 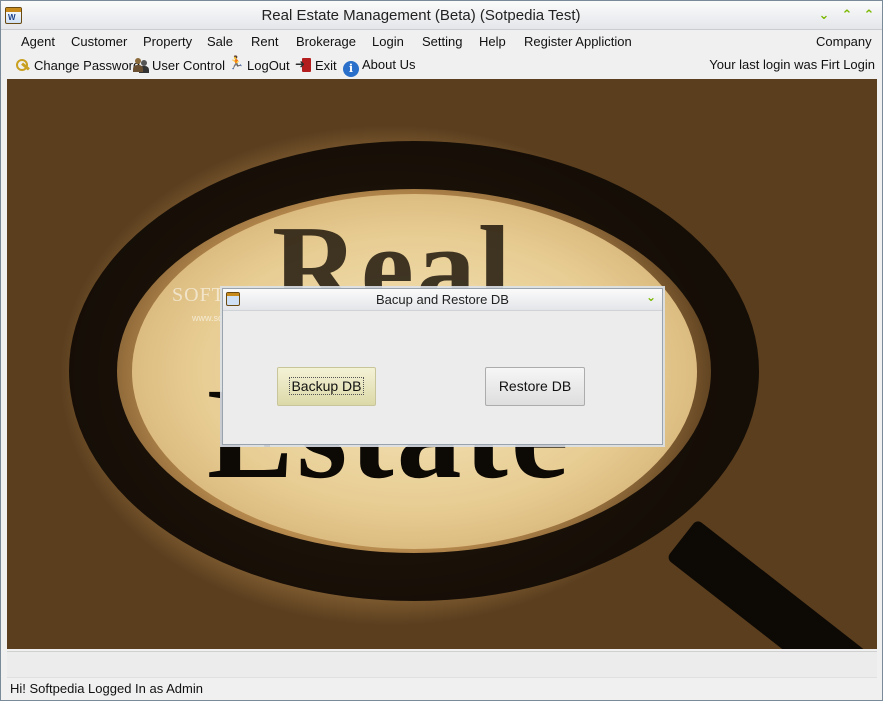 I want to click on logout-button: LogOut, so click(x=259, y=65).